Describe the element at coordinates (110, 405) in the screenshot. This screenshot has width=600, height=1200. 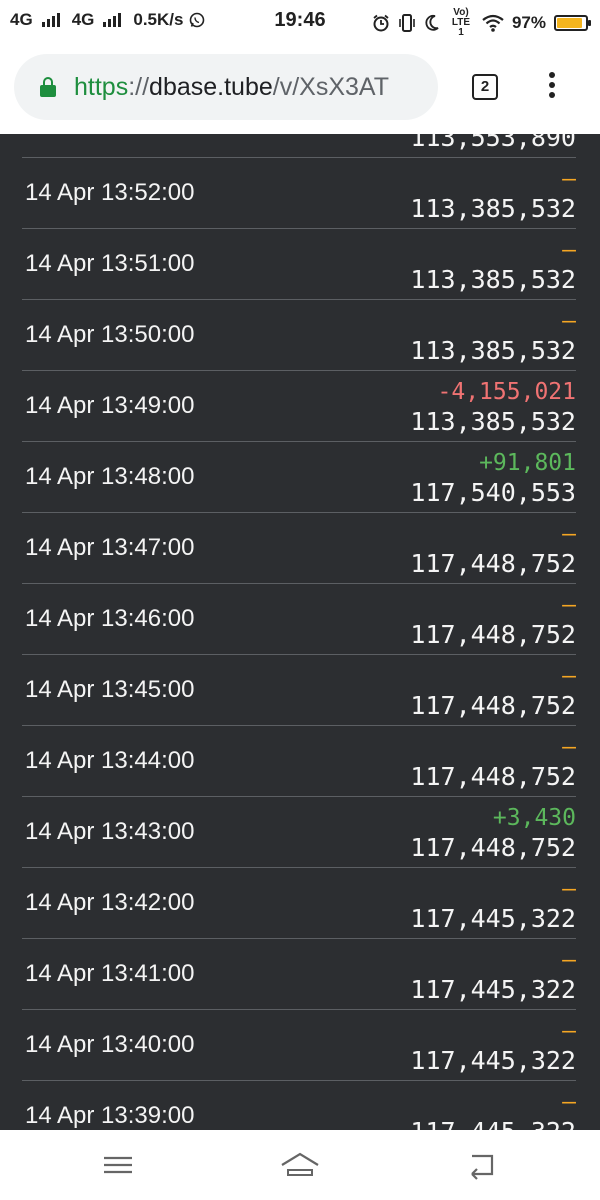
I see `timestamp: 14 Apr 13:49:00` at that location.